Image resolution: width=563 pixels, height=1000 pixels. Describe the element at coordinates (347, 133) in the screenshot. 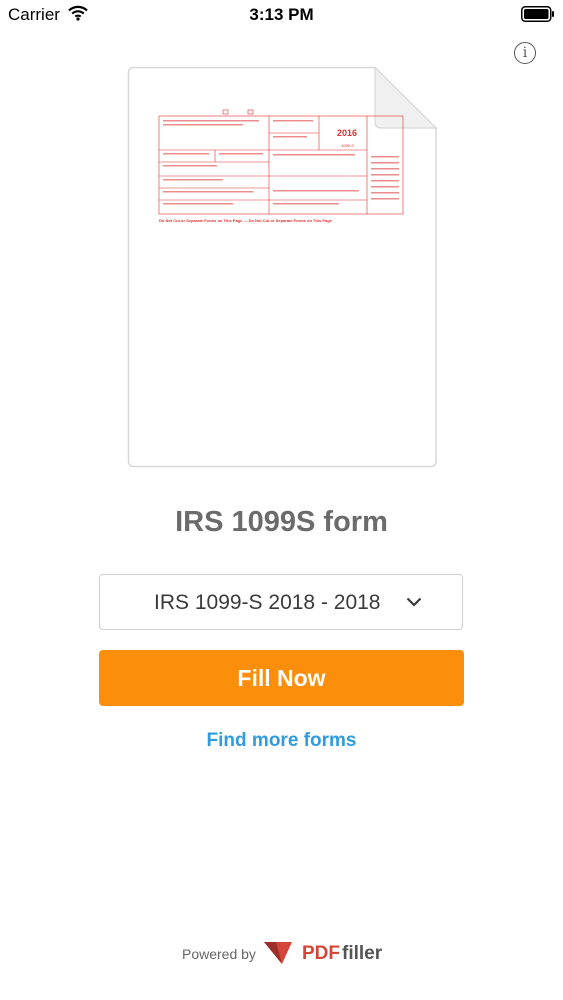

I see `preview-year: 2016` at that location.